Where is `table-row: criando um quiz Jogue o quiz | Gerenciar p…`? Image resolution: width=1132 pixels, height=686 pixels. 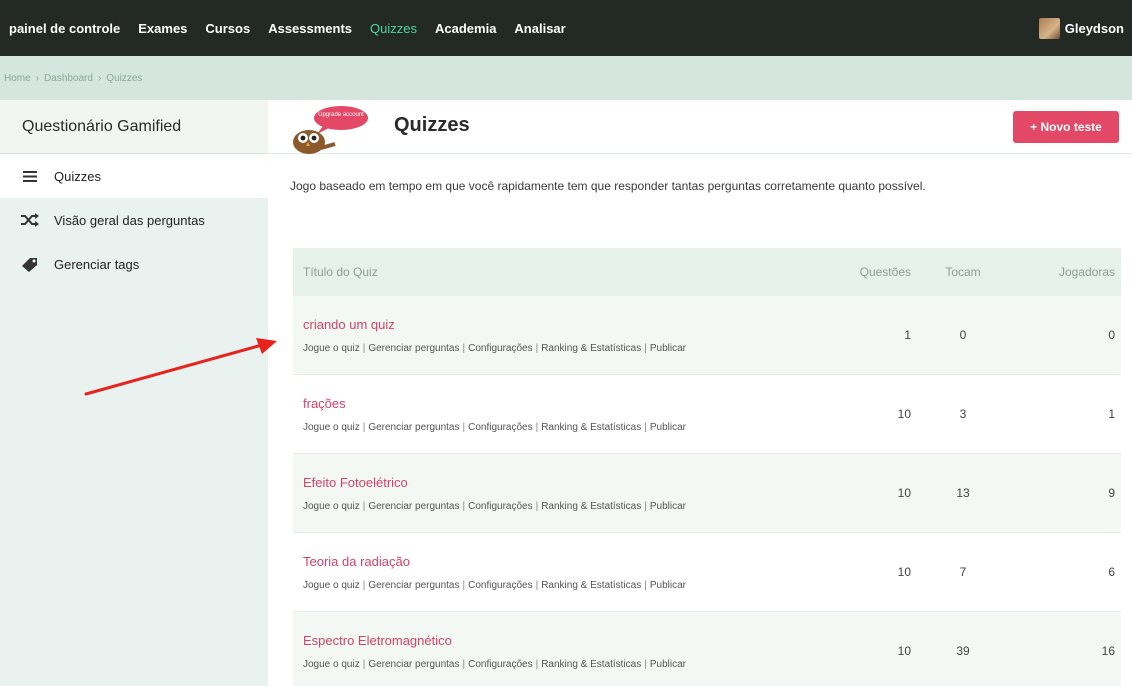 table-row: criando um quiz Jogue o quiz | Gerenciar p… is located at coordinates (707, 335).